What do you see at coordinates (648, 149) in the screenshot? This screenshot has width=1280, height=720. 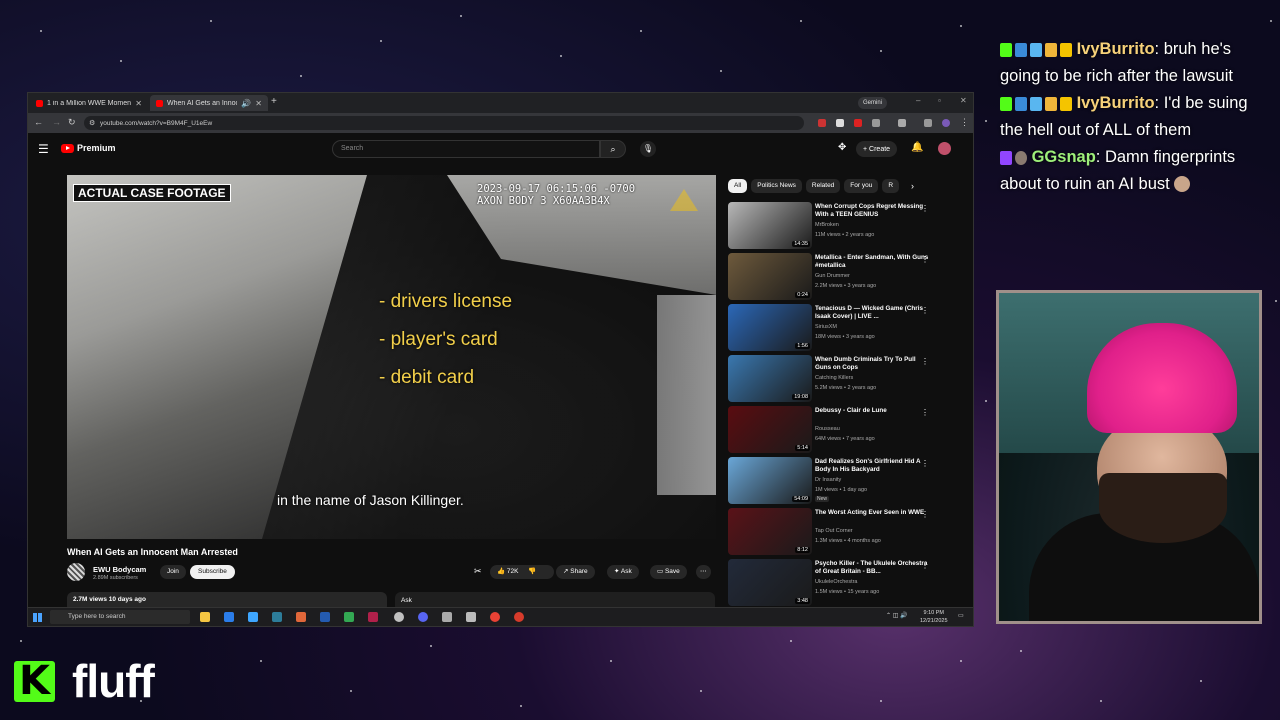 I see `microphone-icon: 🎙` at bounding box center [648, 149].